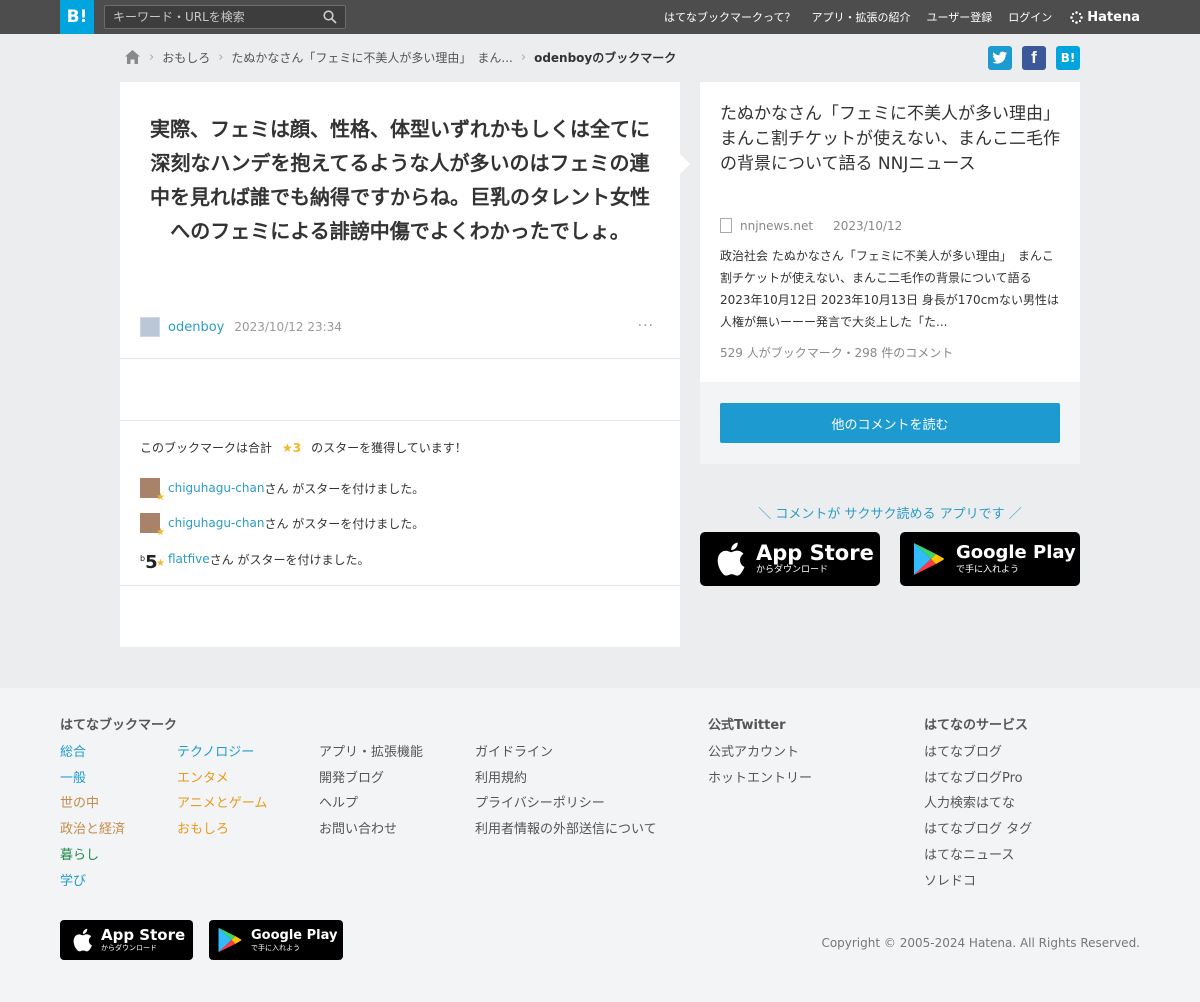 The width and height of the screenshot is (1200, 1002). I want to click on footer-twitter-heading: 公式Twitter, so click(747, 725).